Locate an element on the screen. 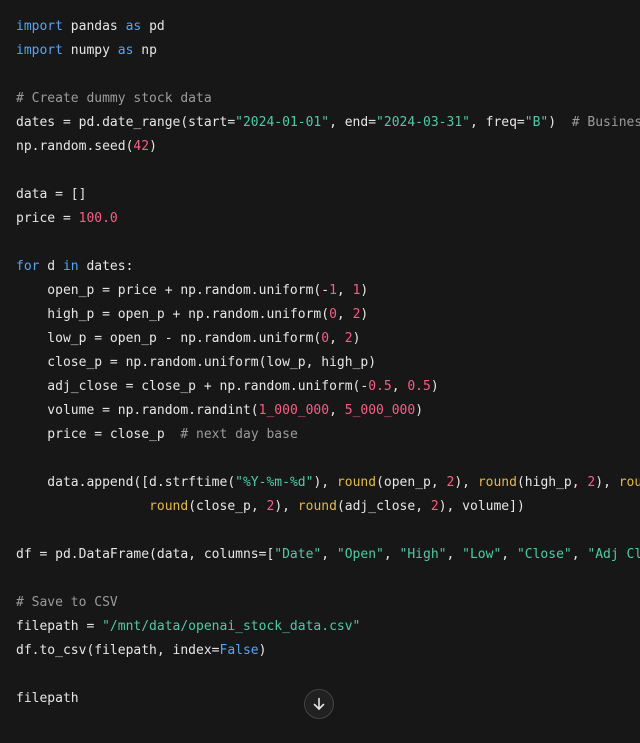  code-token: False is located at coordinates (239, 650).